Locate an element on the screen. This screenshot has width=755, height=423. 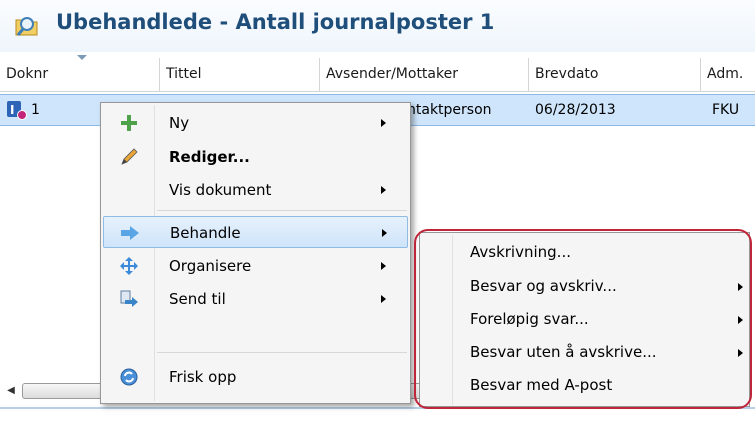
menu-item-frisk-opp: Frisk opp is located at coordinates (255, 377).